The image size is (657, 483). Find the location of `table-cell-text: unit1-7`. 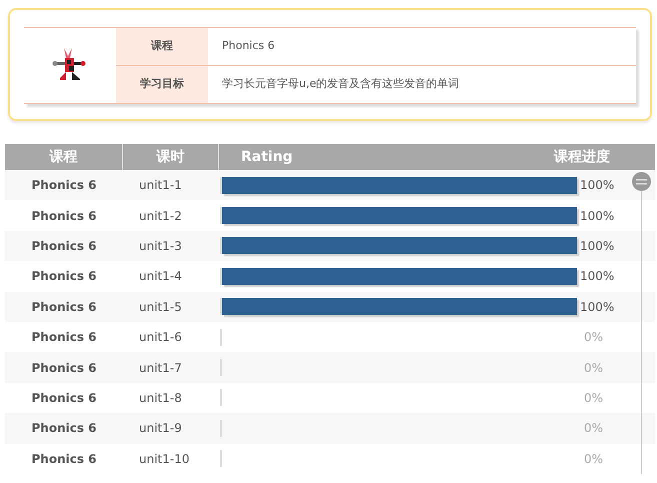

table-cell-text: unit1-7 is located at coordinates (160, 368).